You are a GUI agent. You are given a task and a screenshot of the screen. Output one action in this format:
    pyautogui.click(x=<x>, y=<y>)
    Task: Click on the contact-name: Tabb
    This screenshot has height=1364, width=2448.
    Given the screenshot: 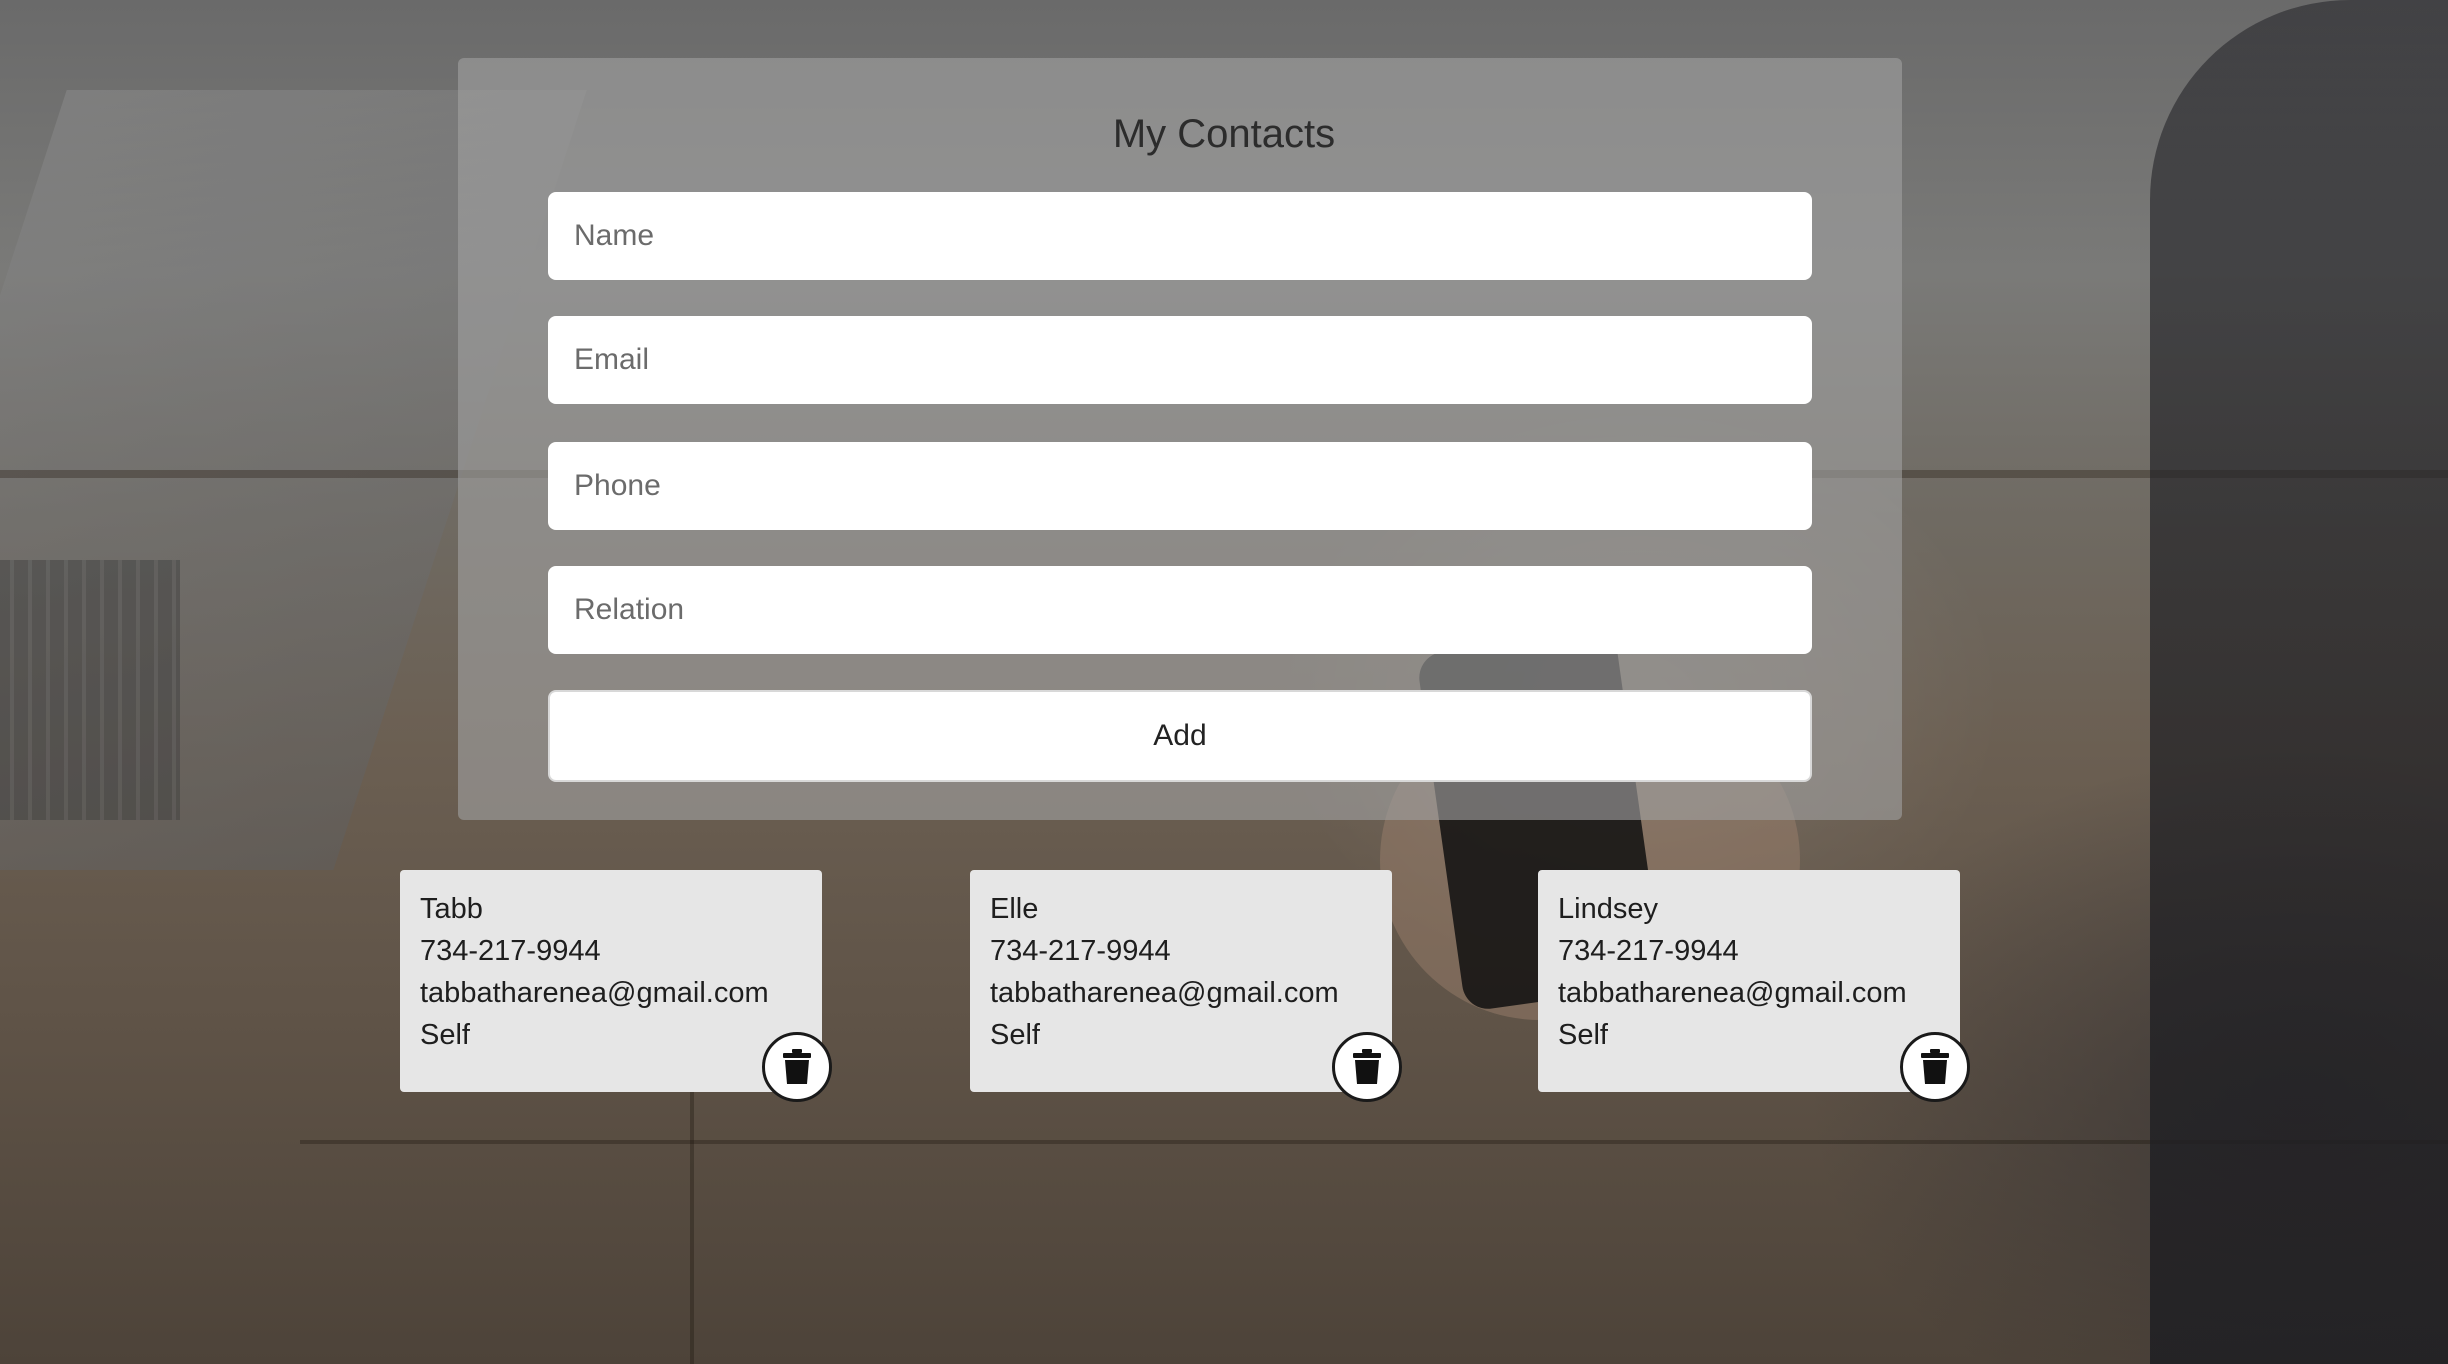 What is the action you would take?
    pyautogui.click(x=451, y=909)
    